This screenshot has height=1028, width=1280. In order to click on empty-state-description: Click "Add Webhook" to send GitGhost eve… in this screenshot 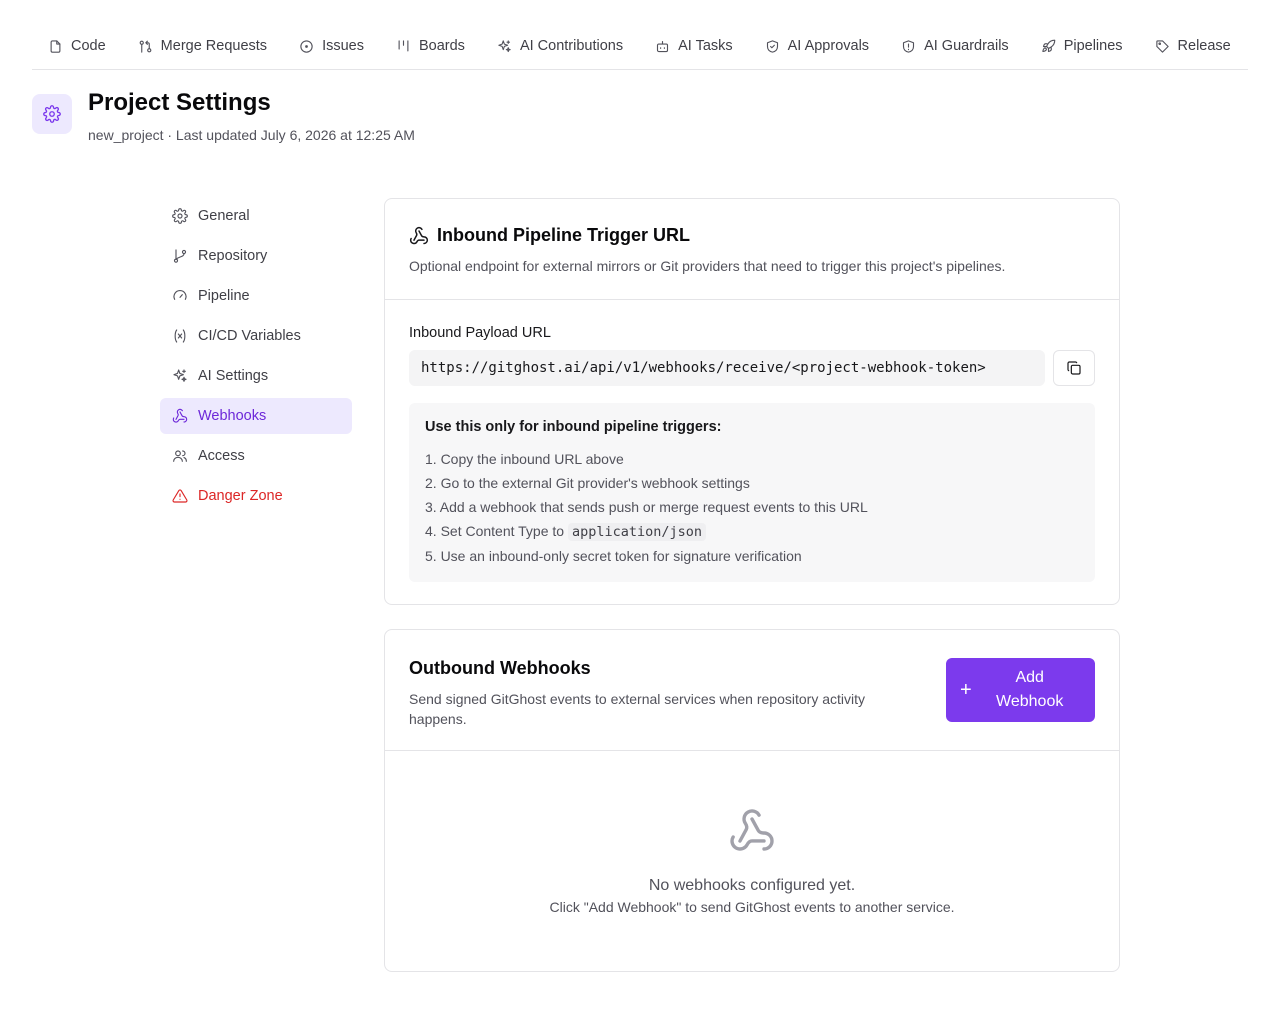, I will do `click(752, 907)`.